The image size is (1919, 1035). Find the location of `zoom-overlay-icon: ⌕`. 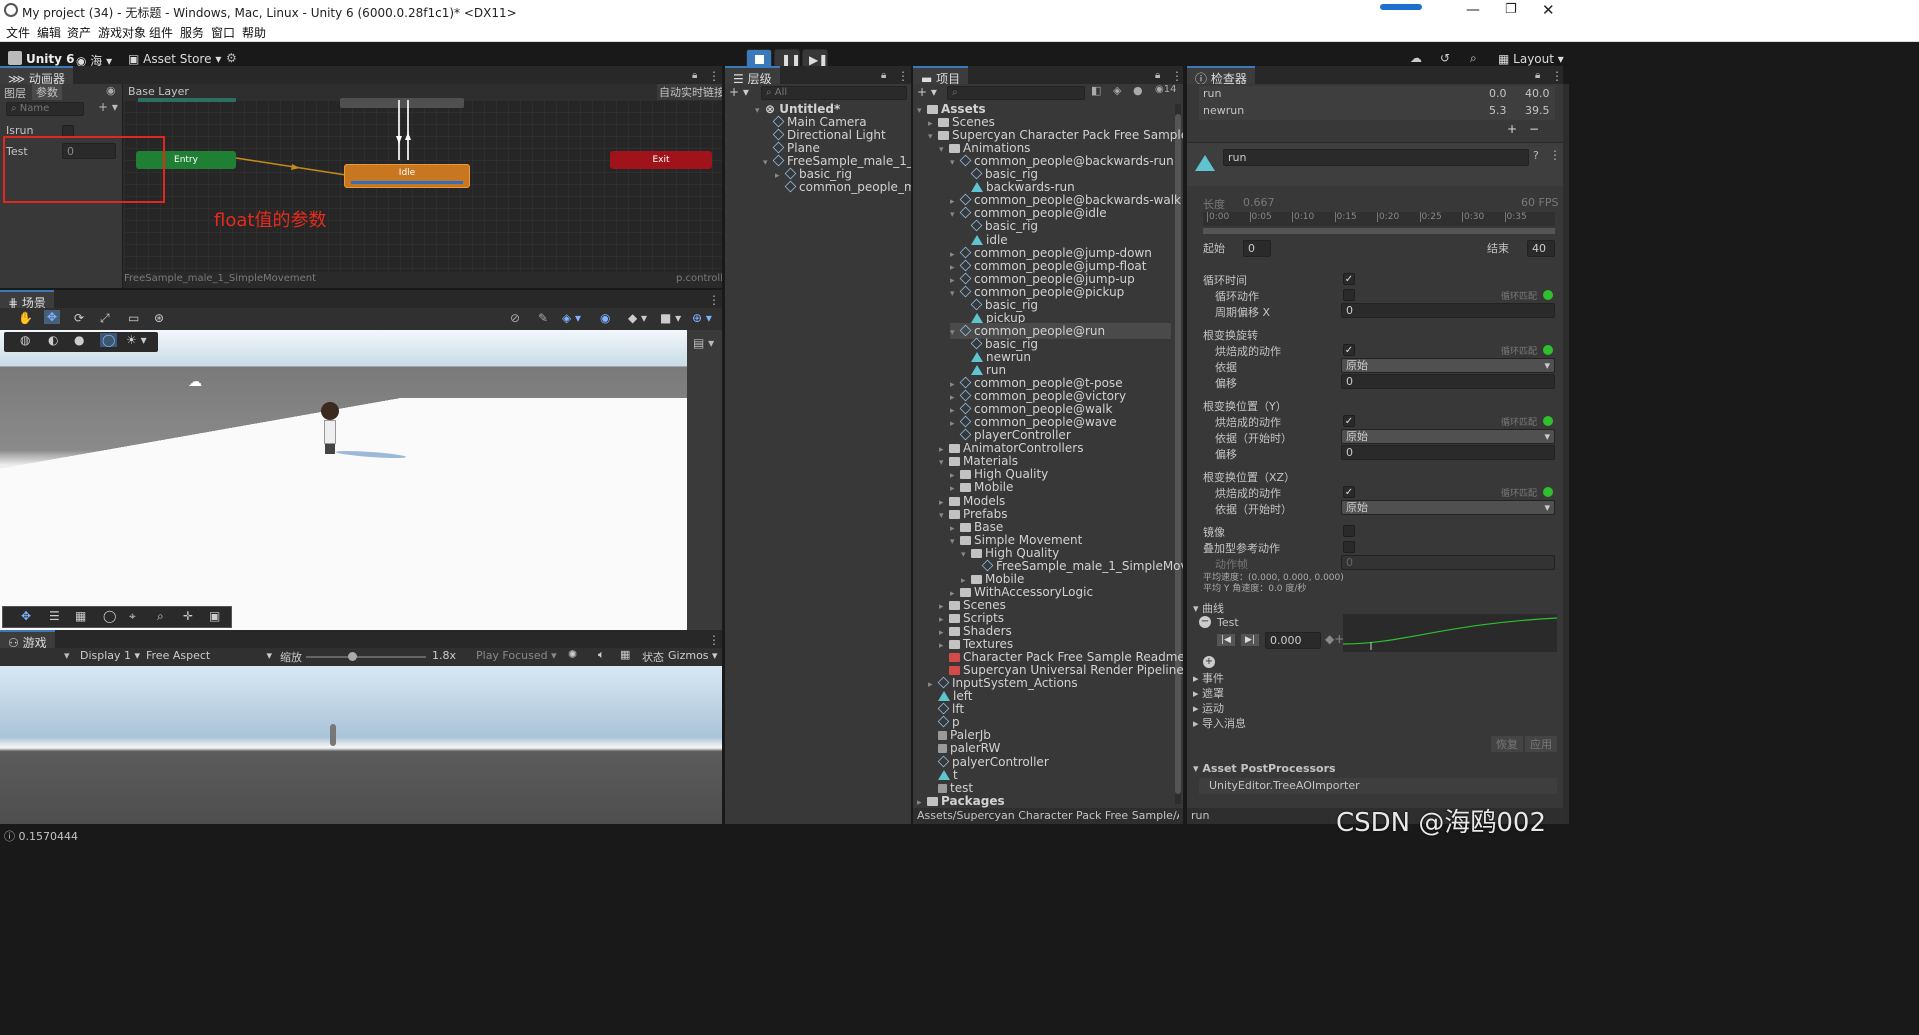

zoom-overlay-icon: ⌕ is located at coordinates (160, 616).